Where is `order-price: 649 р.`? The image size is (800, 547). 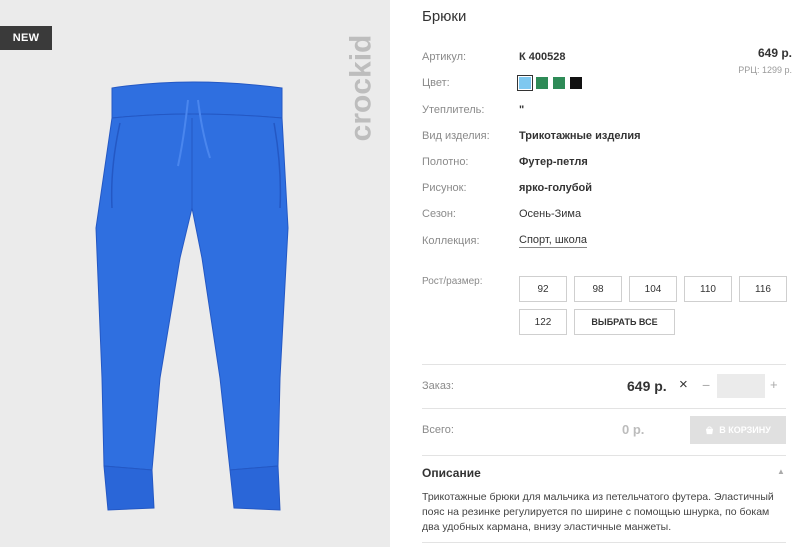
order-price: 649 р. is located at coordinates (647, 386).